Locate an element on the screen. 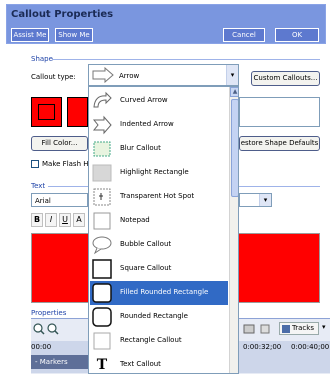 The width and height of the screenshot is (330, 374). text-group-label: Text is located at coordinates (38, 186).